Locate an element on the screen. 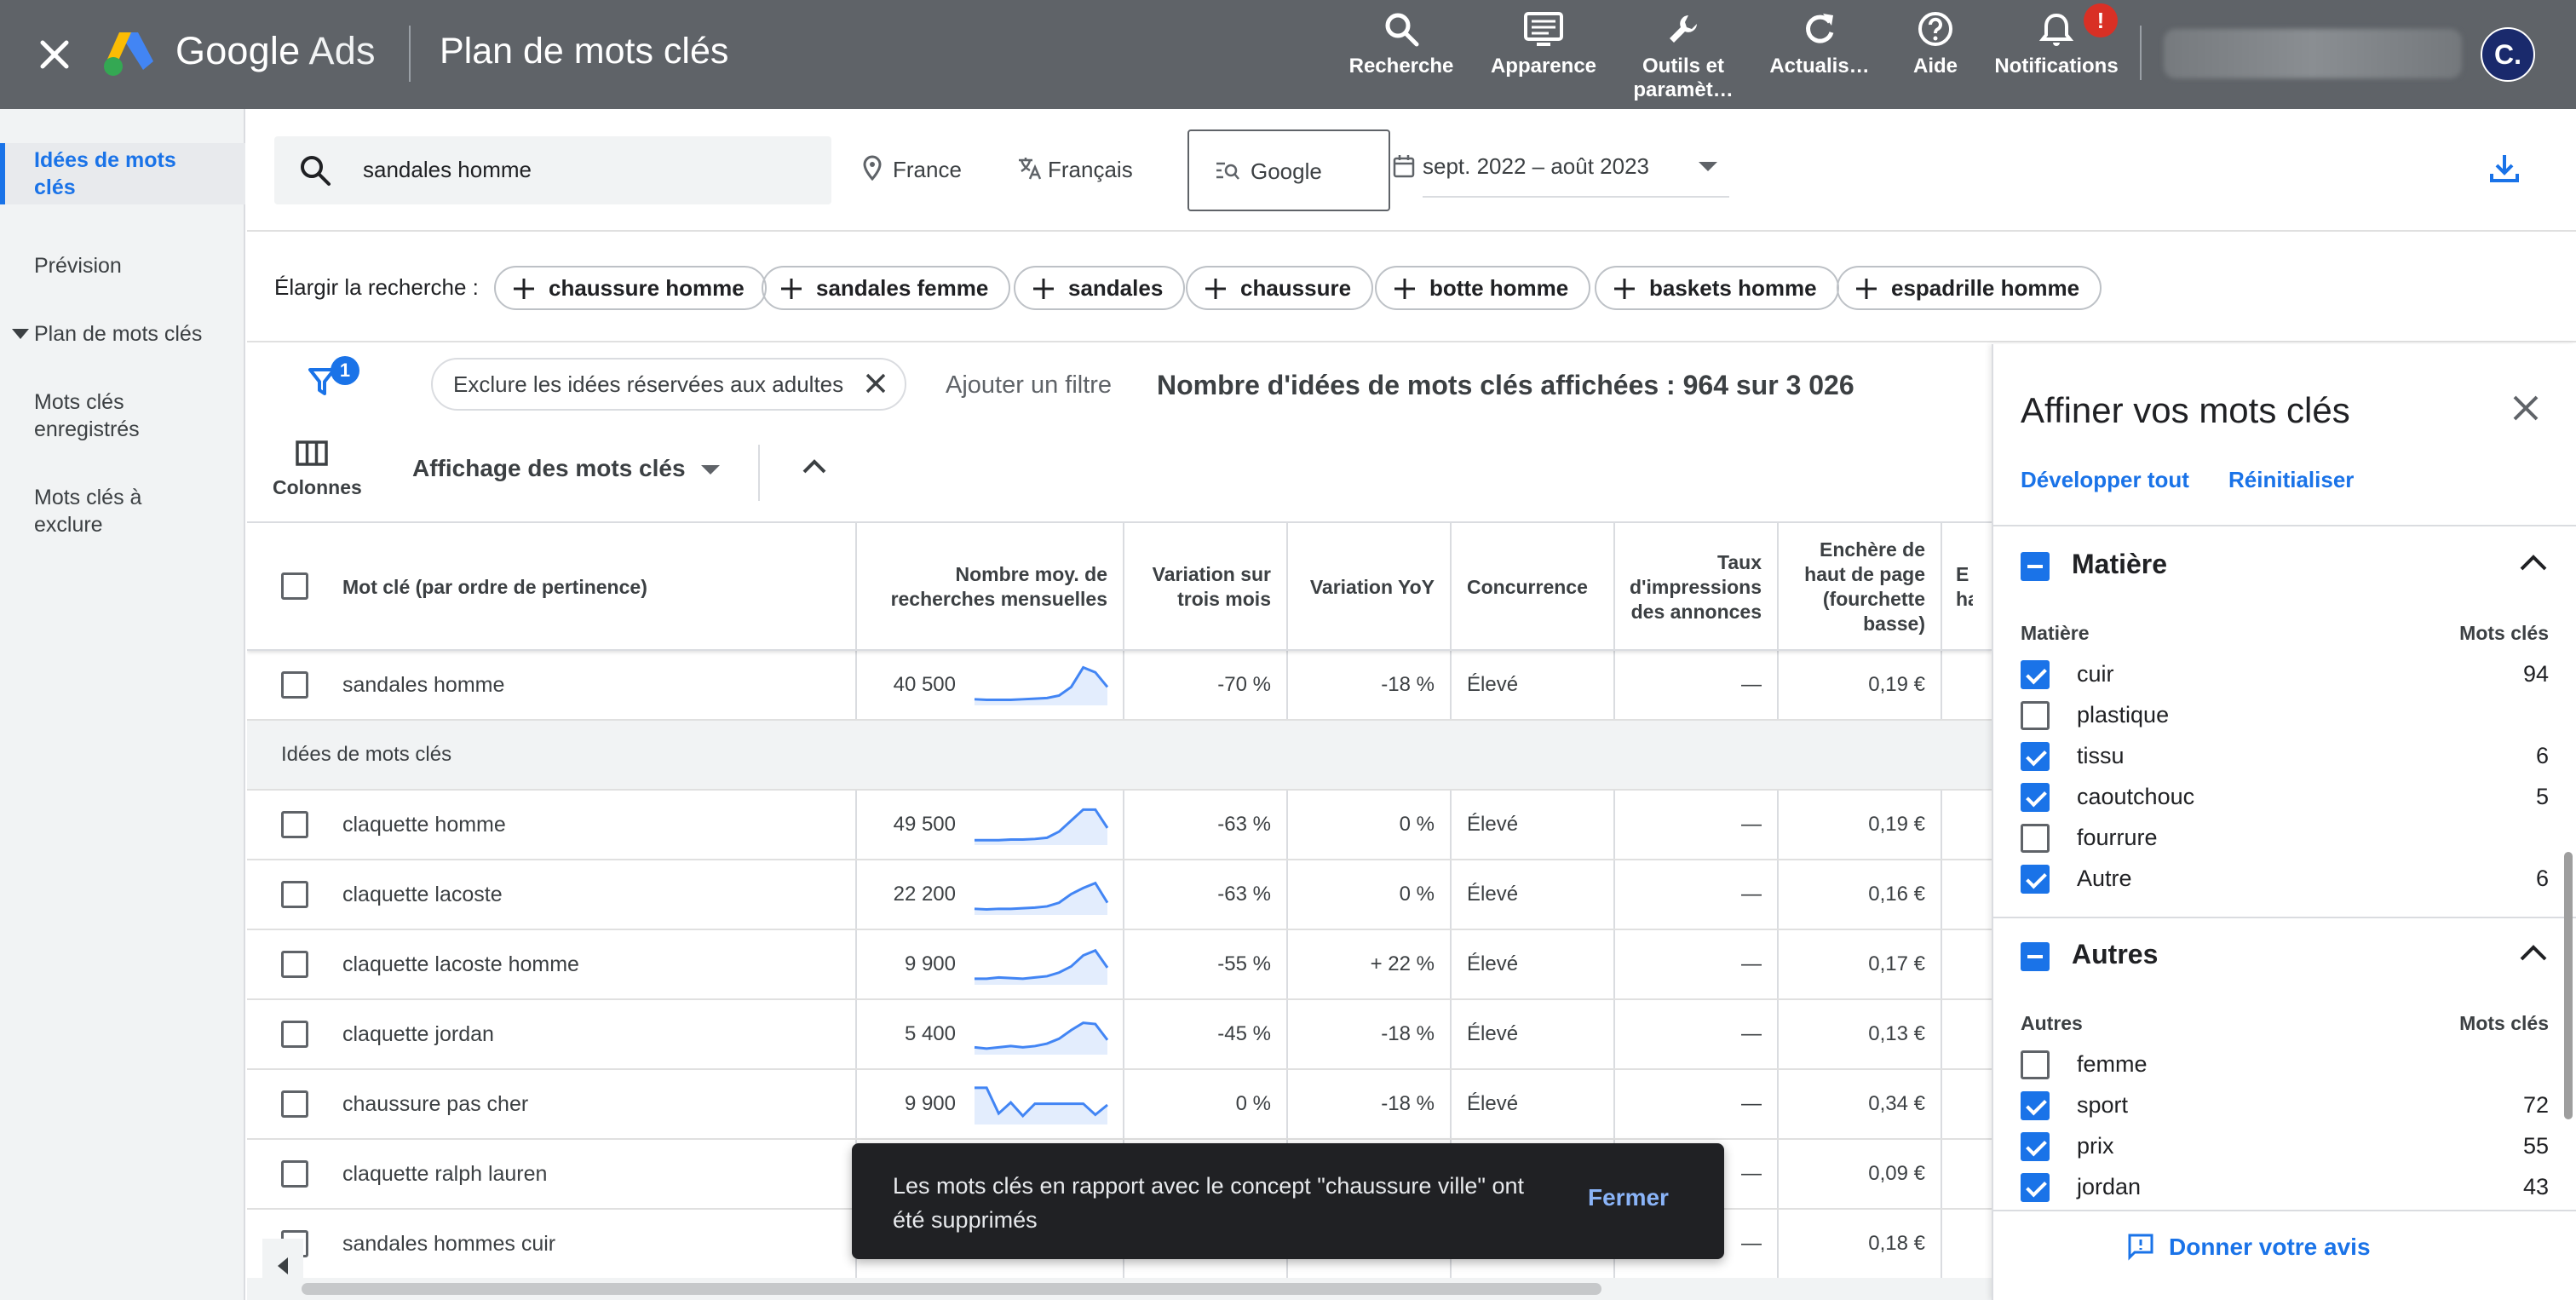 The image size is (2576, 1300). panel-scrollbar is located at coordinates (2569, 985).